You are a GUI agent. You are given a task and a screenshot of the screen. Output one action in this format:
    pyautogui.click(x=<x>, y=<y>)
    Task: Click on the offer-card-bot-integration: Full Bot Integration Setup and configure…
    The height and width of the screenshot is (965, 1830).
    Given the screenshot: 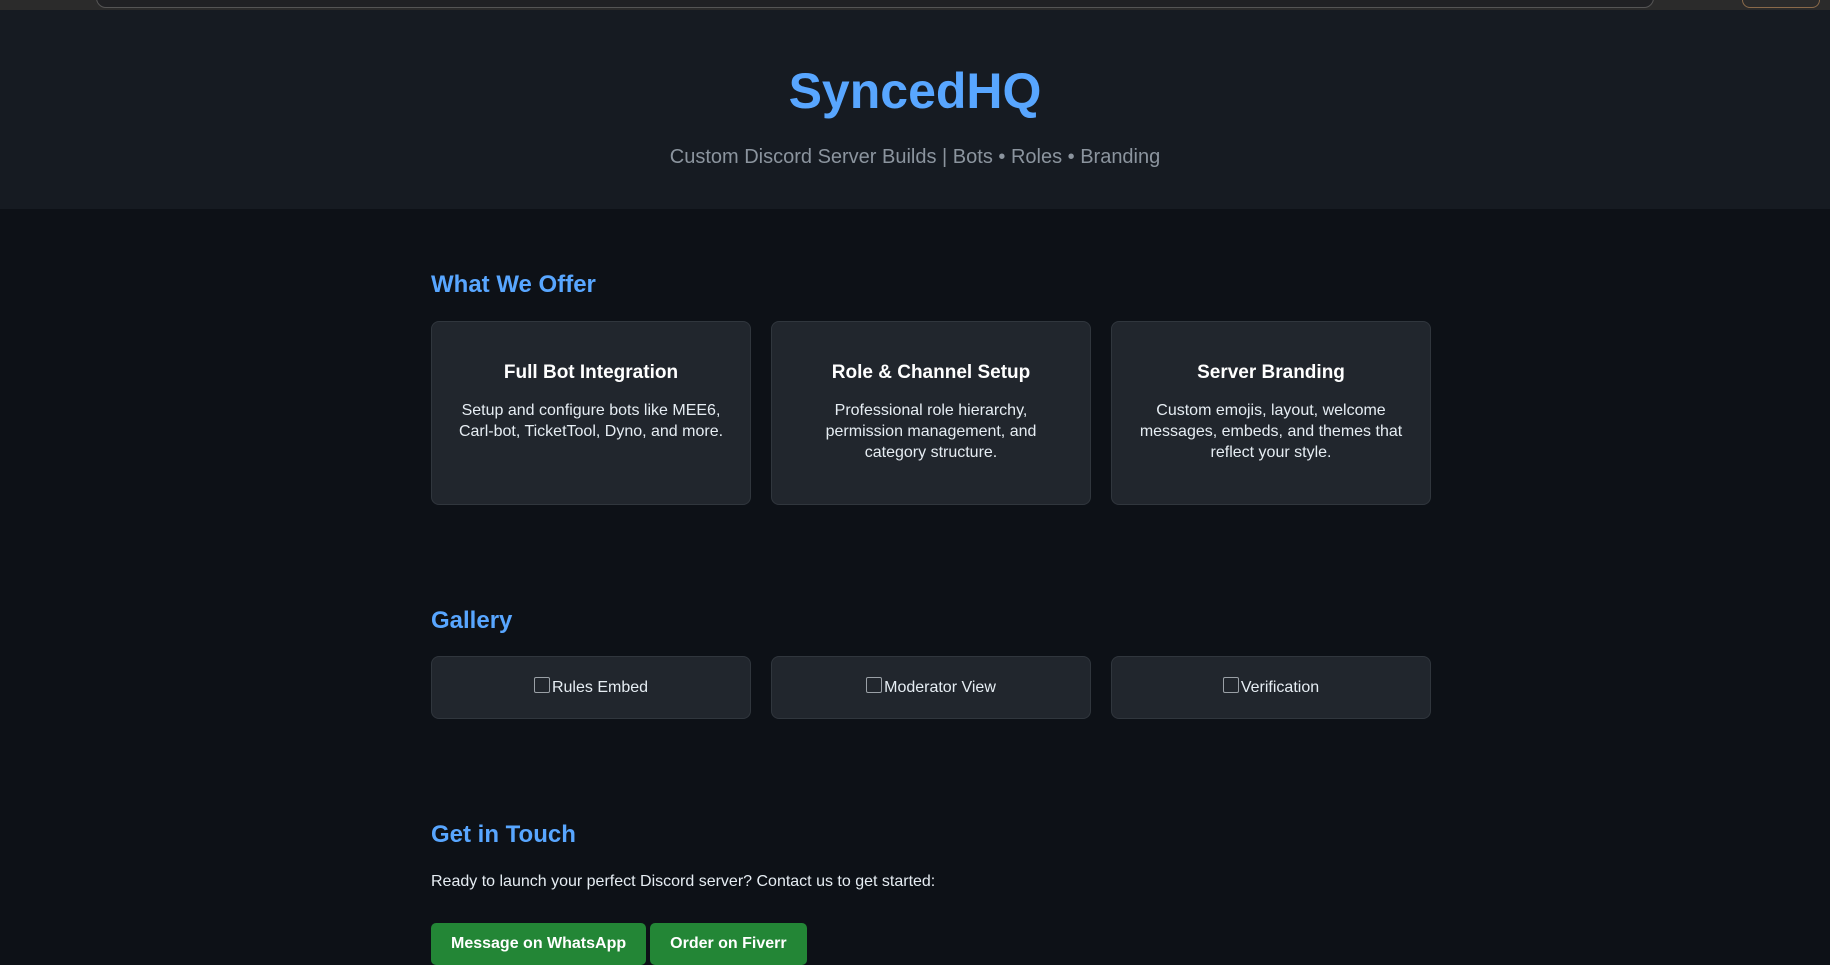 What is the action you would take?
    pyautogui.click(x=591, y=413)
    